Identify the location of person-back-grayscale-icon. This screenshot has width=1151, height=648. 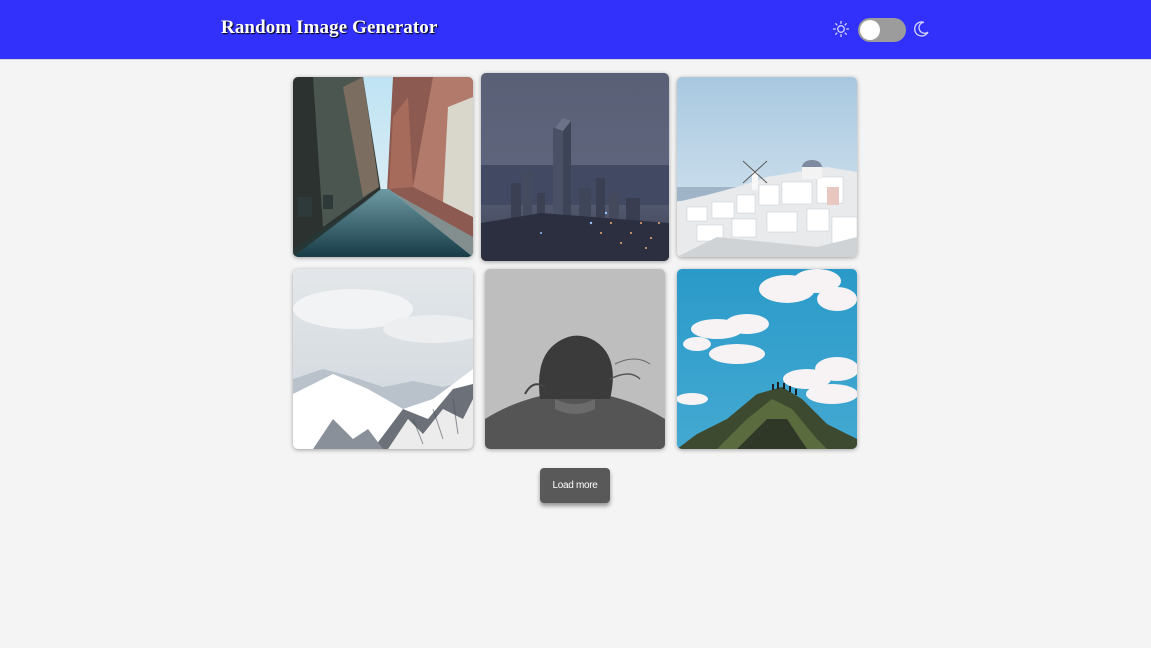
(575, 359).